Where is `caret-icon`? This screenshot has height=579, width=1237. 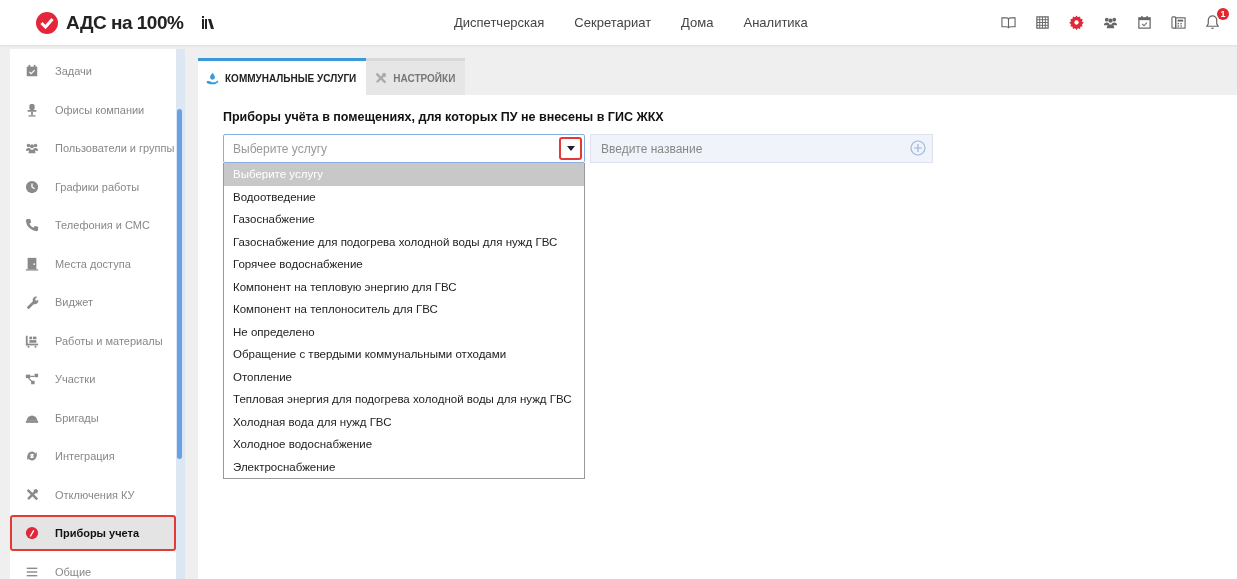 caret-icon is located at coordinates (570, 148).